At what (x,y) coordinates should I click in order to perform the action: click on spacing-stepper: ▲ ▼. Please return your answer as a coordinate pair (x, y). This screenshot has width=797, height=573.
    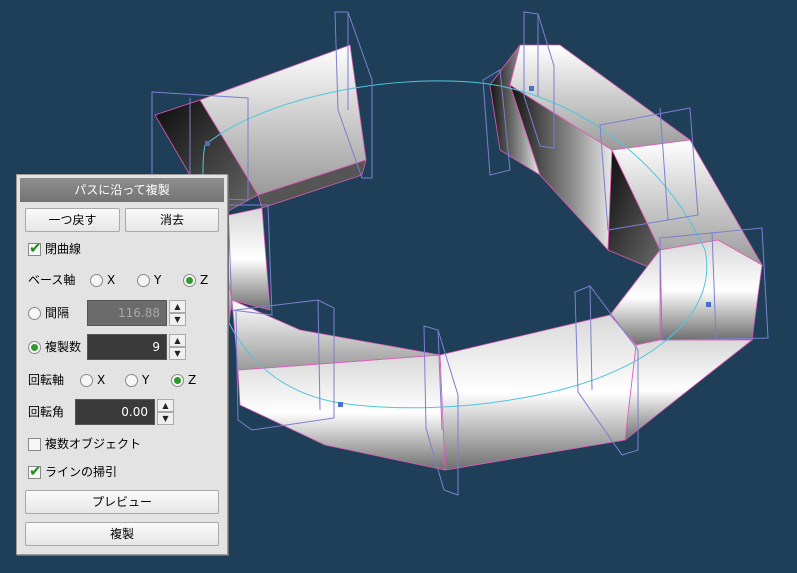
    Looking at the image, I should click on (177, 313).